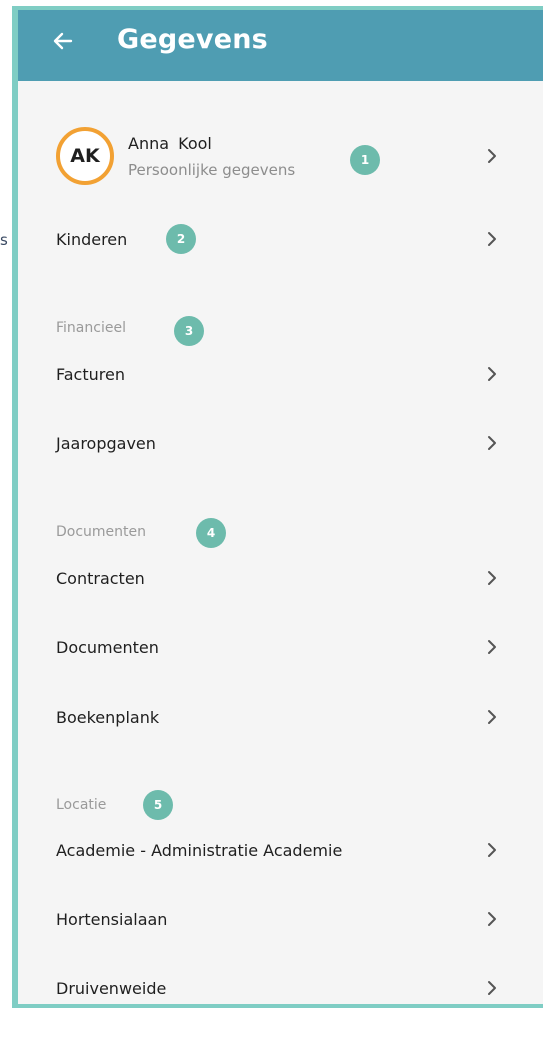 Image resolution: width=543 pixels, height=1037 pixels. Describe the element at coordinates (92, 239) in the screenshot. I see `menu-item-label: Kinderen` at that location.